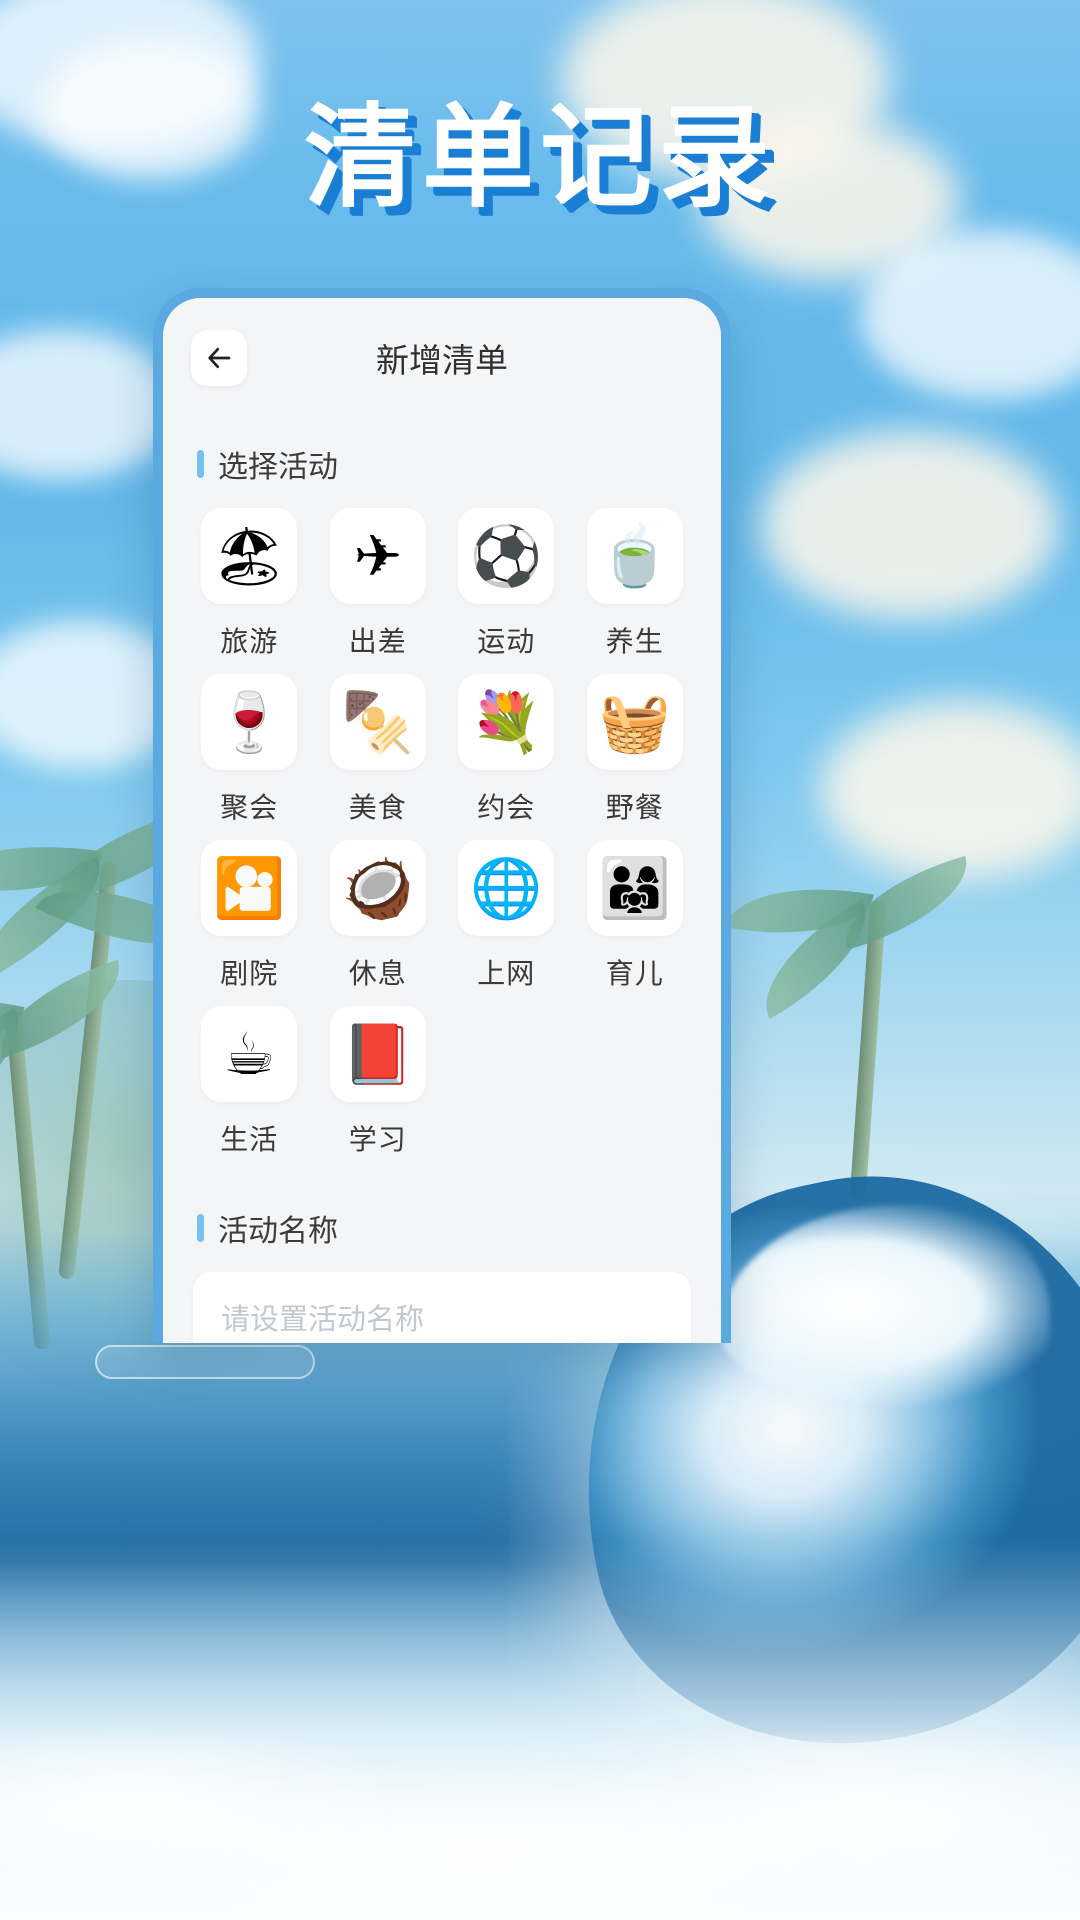 Image resolution: width=1080 pixels, height=1920 pixels. What do you see at coordinates (506, 722) in the screenshot?
I see `bouquet-icon: 💐` at bounding box center [506, 722].